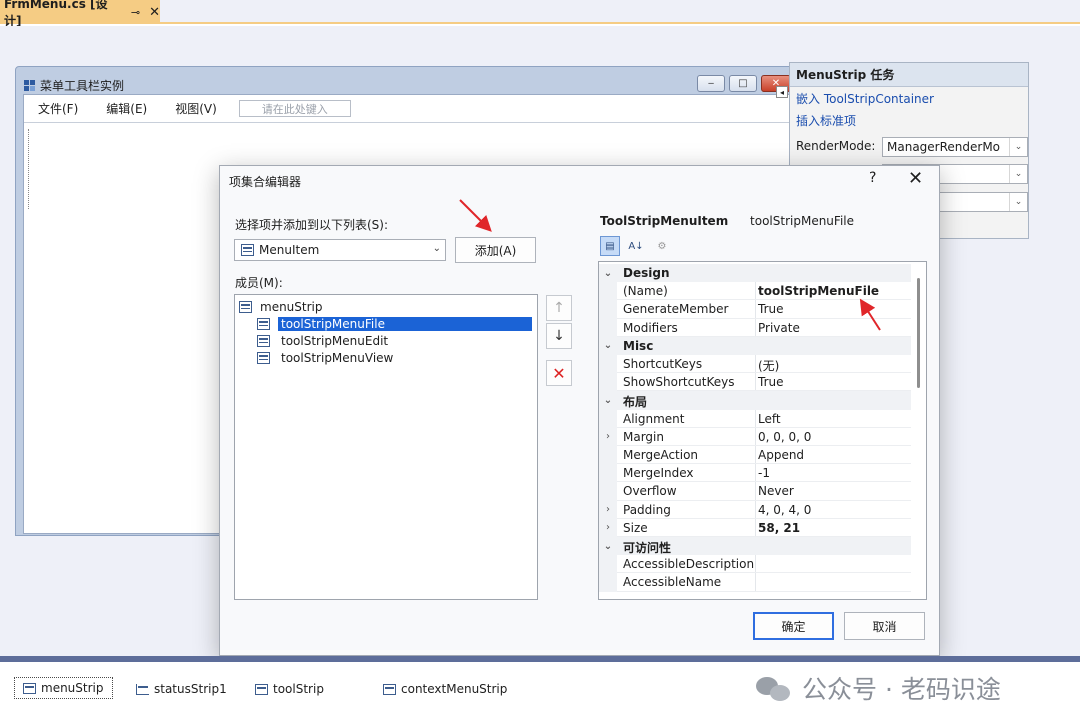 This screenshot has height=722, width=1080. Describe the element at coordinates (909, 75) in the screenshot. I see `tasks-title: MenuStrip 任务` at that location.